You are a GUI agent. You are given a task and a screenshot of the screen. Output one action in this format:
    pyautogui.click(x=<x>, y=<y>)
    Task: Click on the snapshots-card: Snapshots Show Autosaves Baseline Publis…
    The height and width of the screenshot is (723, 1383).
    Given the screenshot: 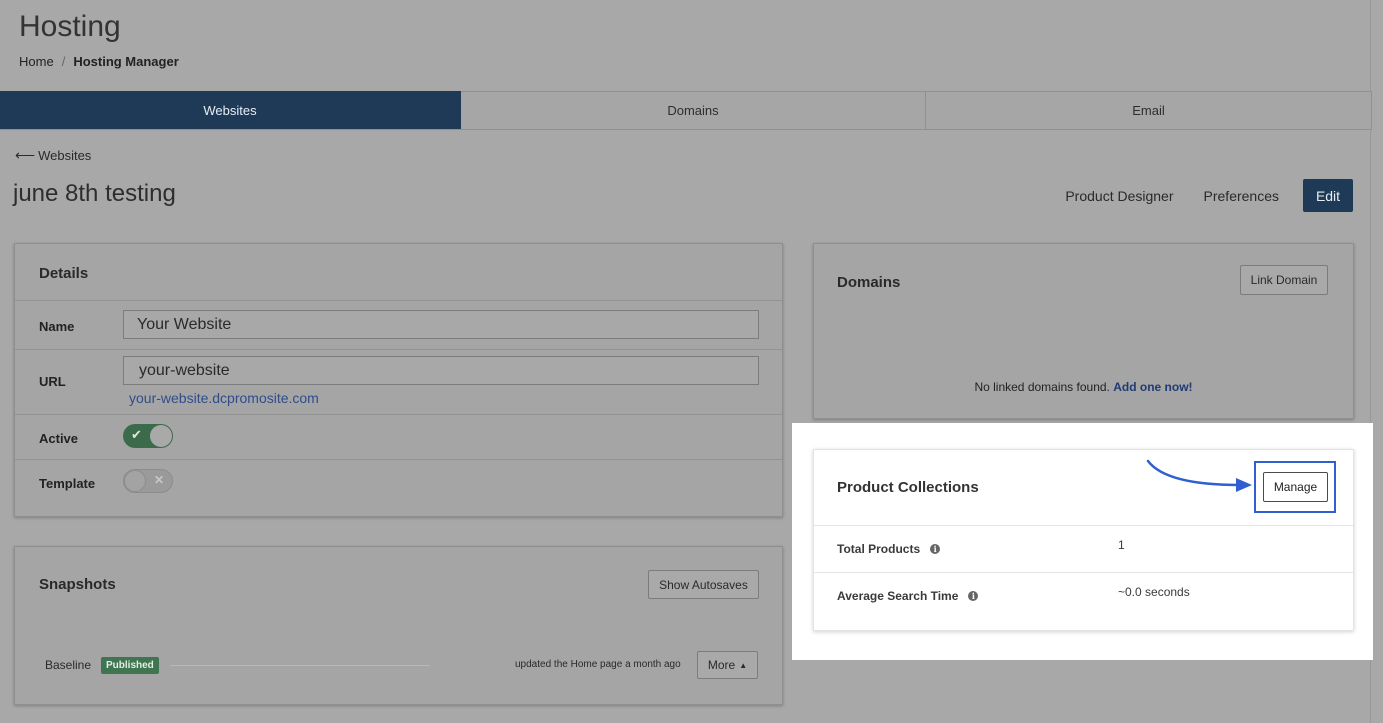 What is the action you would take?
    pyautogui.click(x=398, y=625)
    